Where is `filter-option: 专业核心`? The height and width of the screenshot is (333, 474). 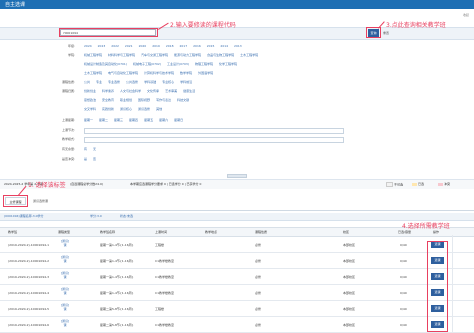 filter-option: 专业核心 is located at coordinates (168, 82).